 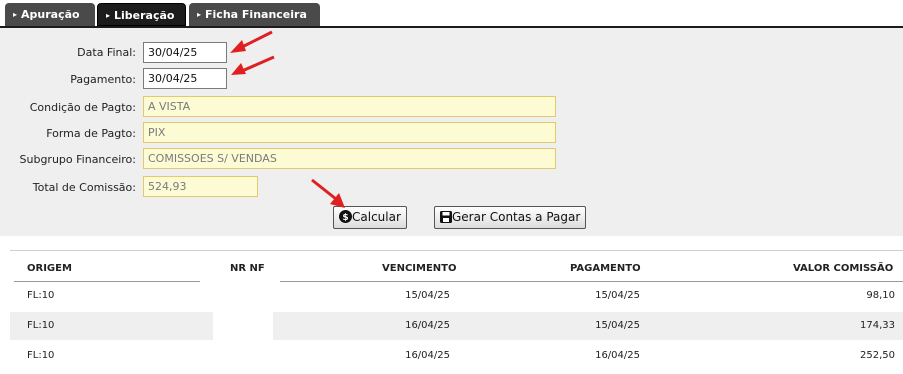 What do you see at coordinates (106, 52) in the screenshot?
I see `data-final-label: Data Final:` at bounding box center [106, 52].